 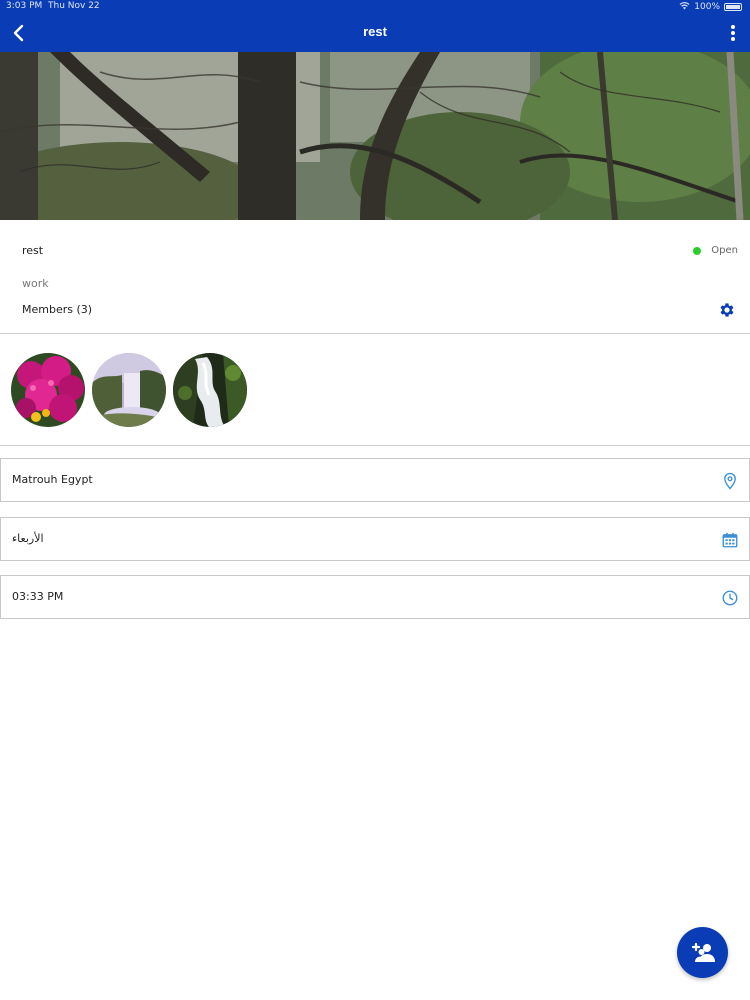 I want to click on group-status: Open, so click(x=715, y=250).